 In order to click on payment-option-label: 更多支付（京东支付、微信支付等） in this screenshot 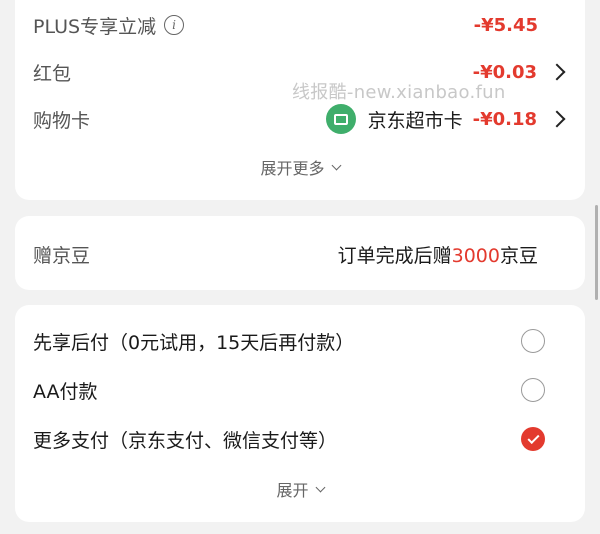, I will do `click(185, 440)`.